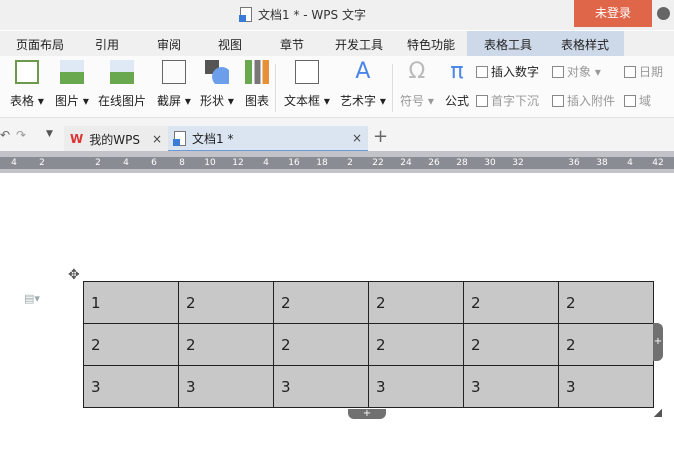 This screenshot has width=674, height=471. I want to click on object-button: 对象 ▾, so click(576, 71).